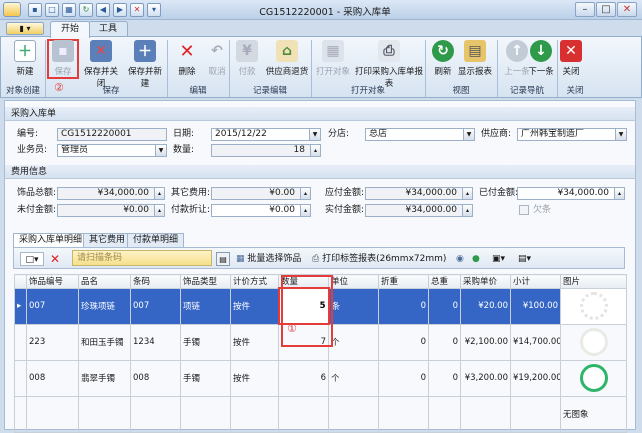 Image resolution: width=642 pixels, height=433 pixels. What do you see at coordinates (353, 414) in the screenshot?
I see `cell-unit` at bounding box center [353, 414].